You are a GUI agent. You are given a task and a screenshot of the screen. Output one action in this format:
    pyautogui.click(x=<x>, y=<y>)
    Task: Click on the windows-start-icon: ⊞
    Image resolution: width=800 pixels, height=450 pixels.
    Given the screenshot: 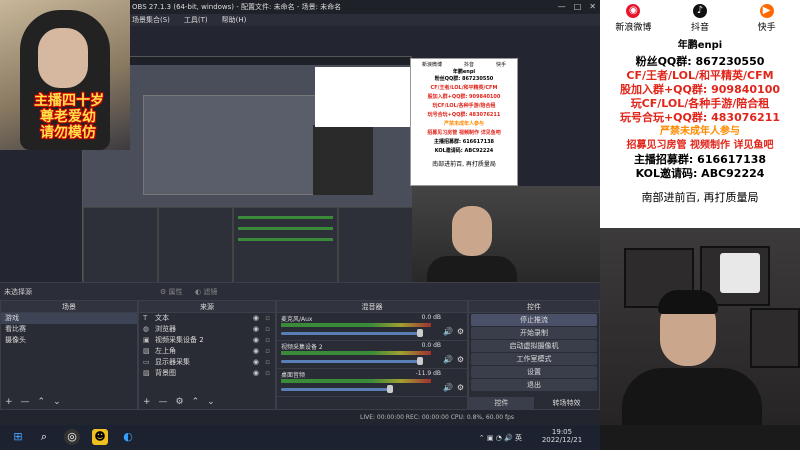 What is the action you would take?
    pyautogui.click(x=18, y=437)
    